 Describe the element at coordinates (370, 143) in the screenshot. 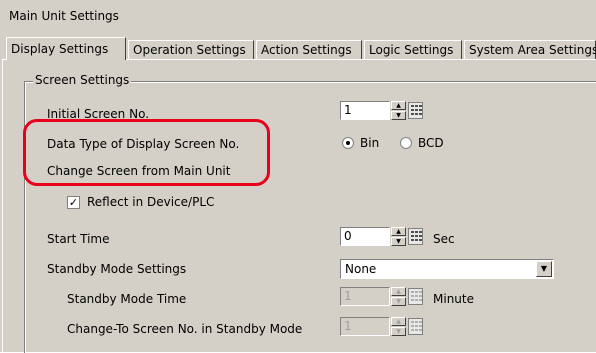

I see `radio-bin-label: Bin` at that location.